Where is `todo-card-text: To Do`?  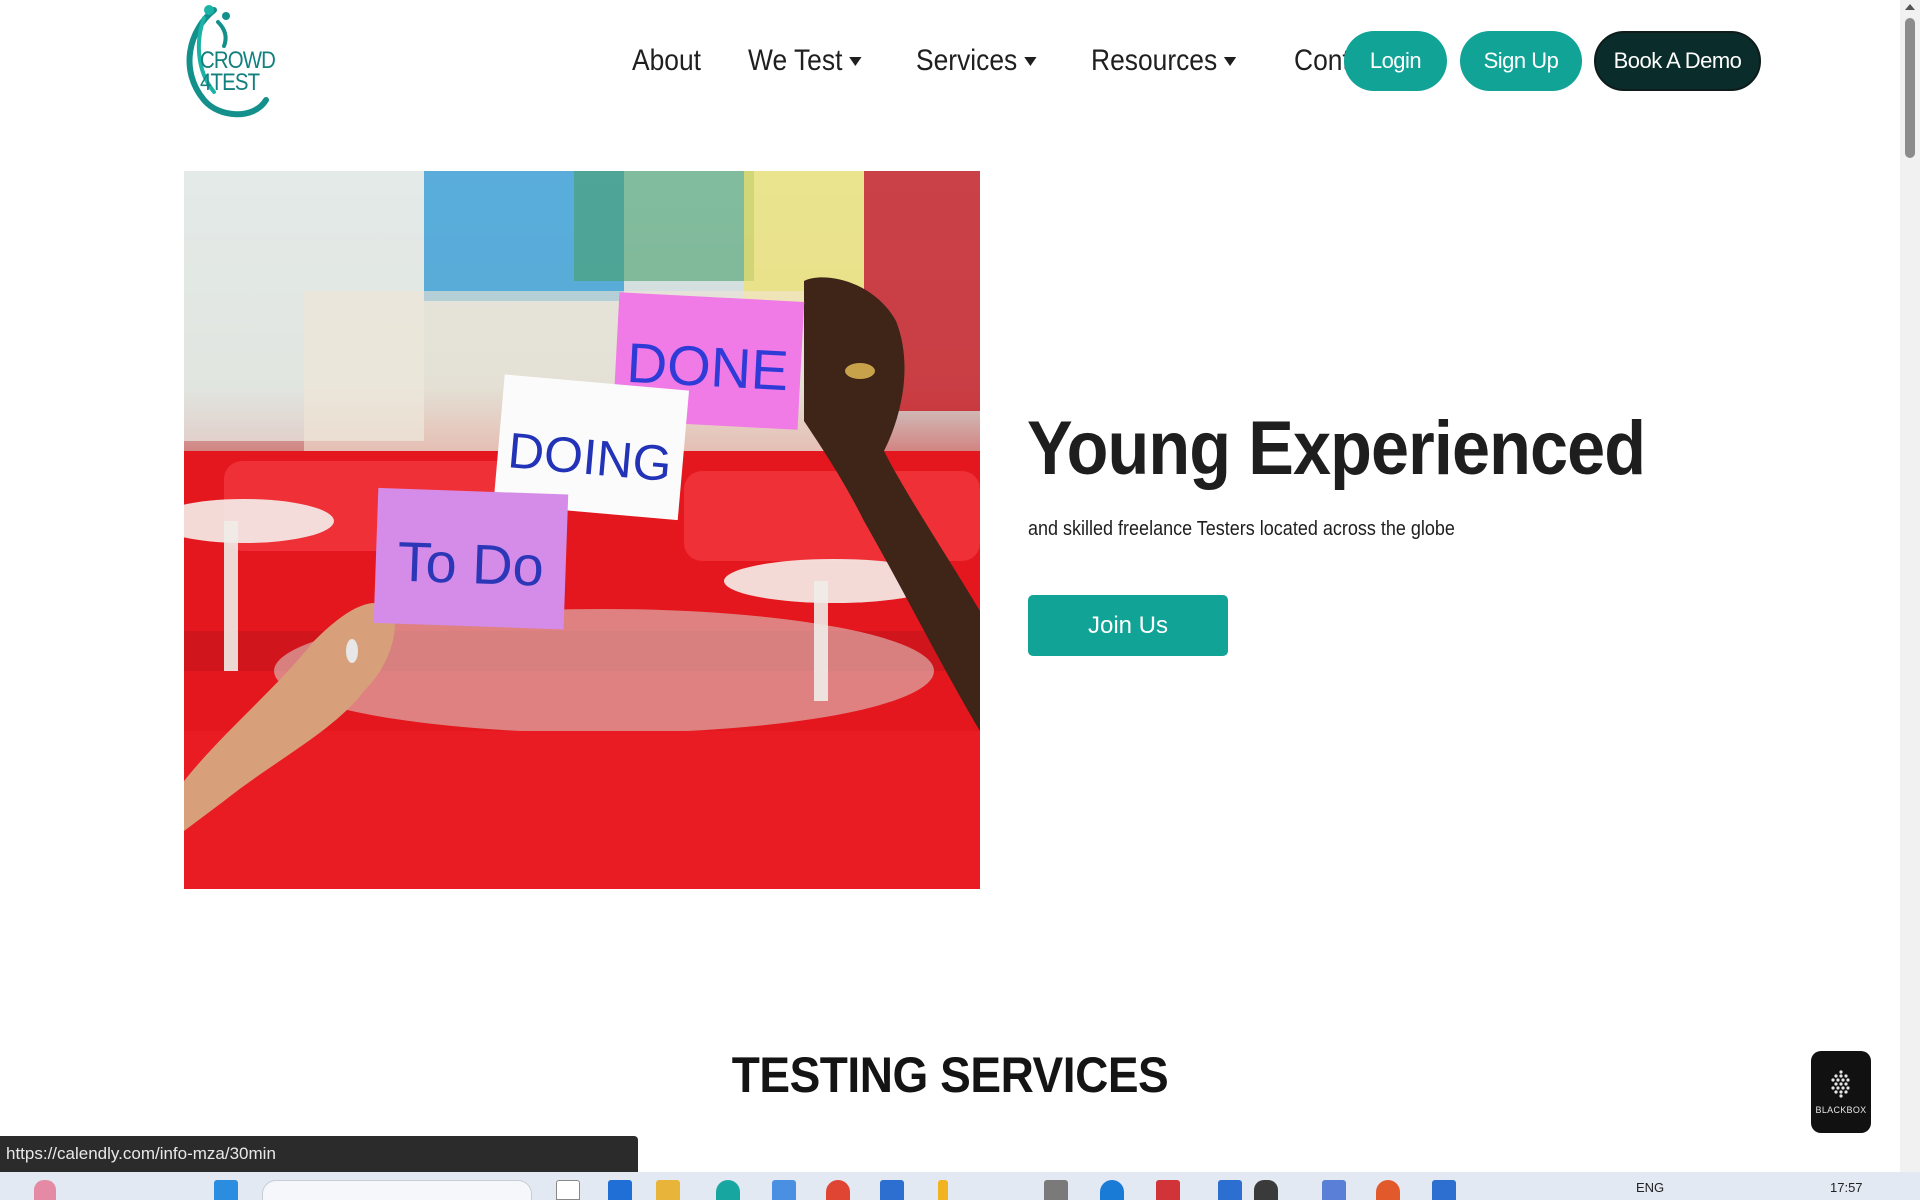 todo-card-text: To Do is located at coordinates (471, 564).